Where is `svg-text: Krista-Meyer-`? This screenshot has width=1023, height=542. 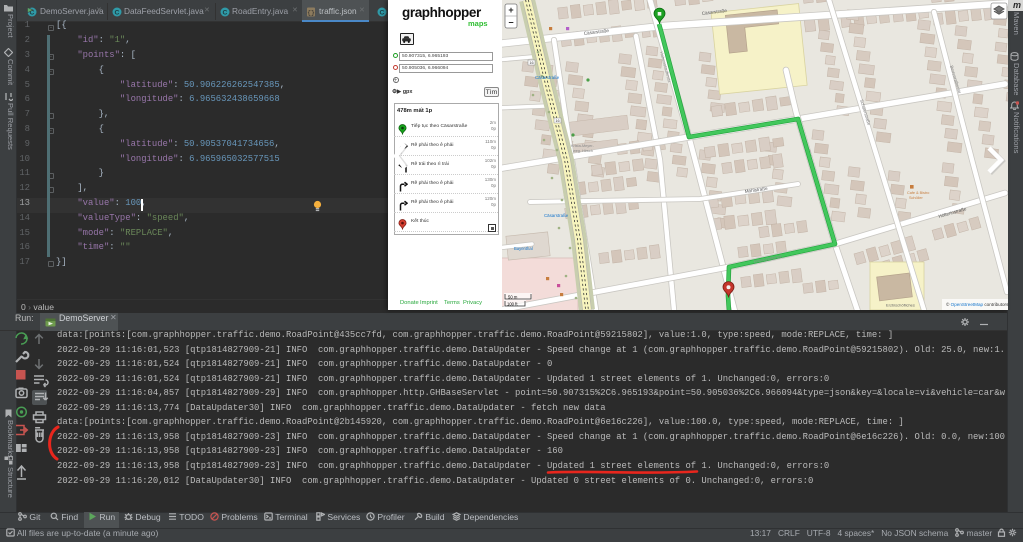
svg-text: Krista-Meyer- is located at coordinates (583, 146).